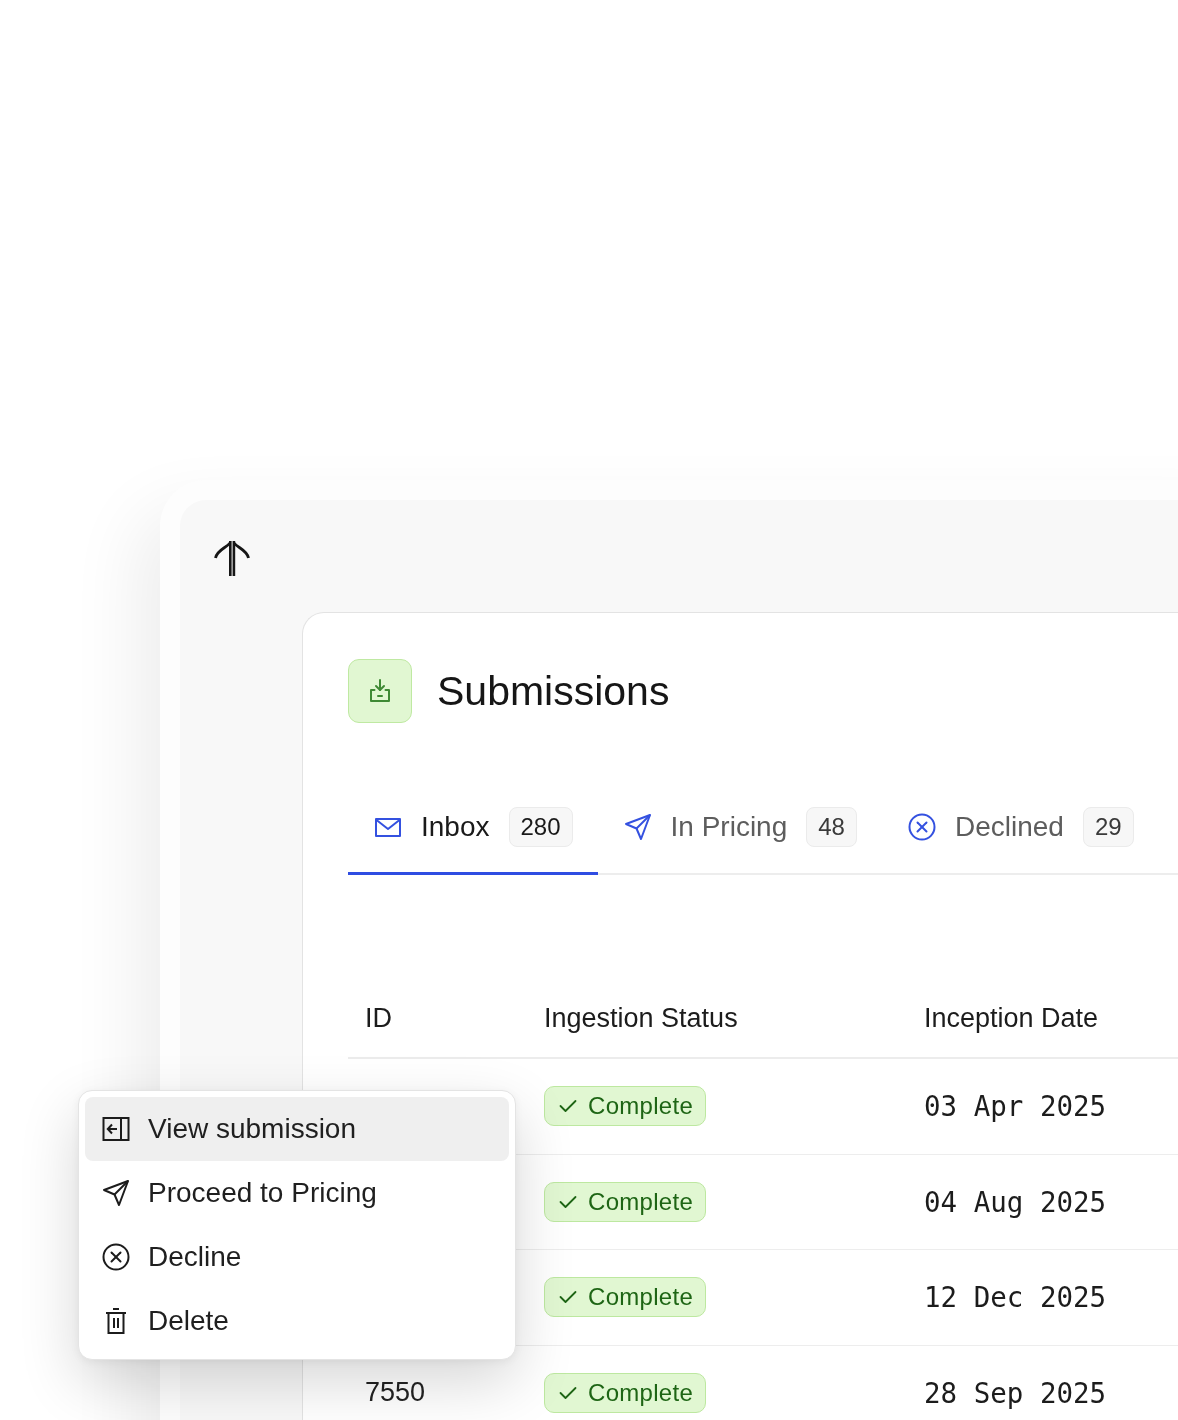  What do you see at coordinates (1108, 827) in the screenshot?
I see `tab-count: 29` at bounding box center [1108, 827].